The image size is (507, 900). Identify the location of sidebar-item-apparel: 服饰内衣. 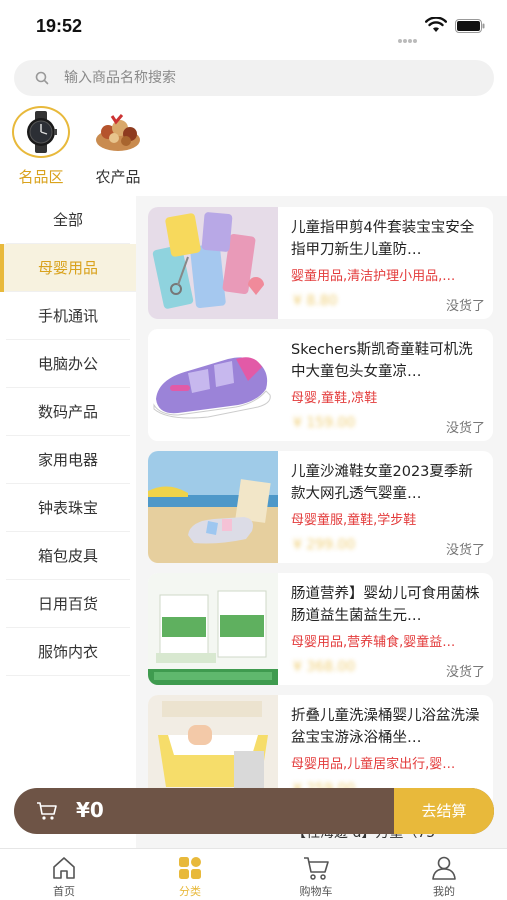
(68, 652).